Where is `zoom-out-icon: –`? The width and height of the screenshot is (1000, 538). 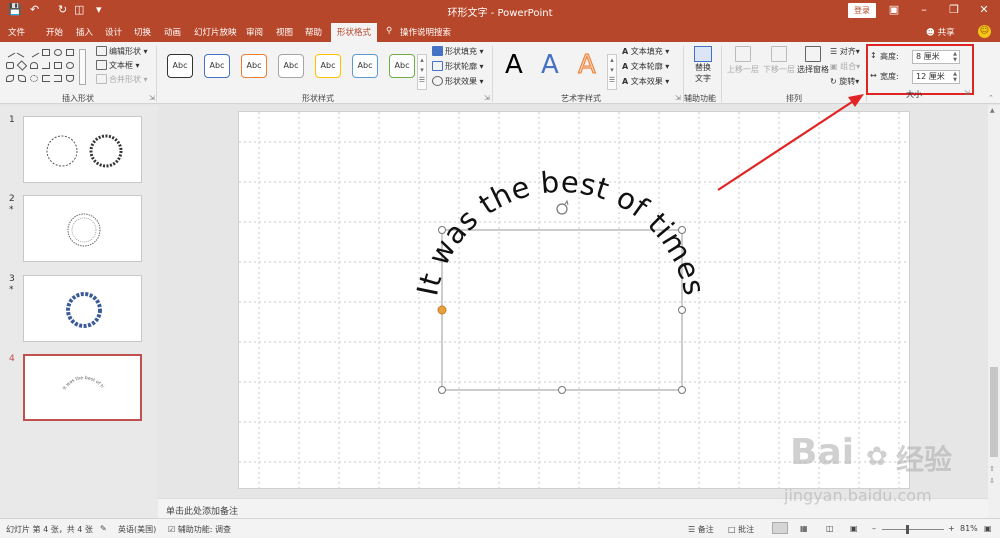
zoom-out-icon: – is located at coordinates (874, 528).